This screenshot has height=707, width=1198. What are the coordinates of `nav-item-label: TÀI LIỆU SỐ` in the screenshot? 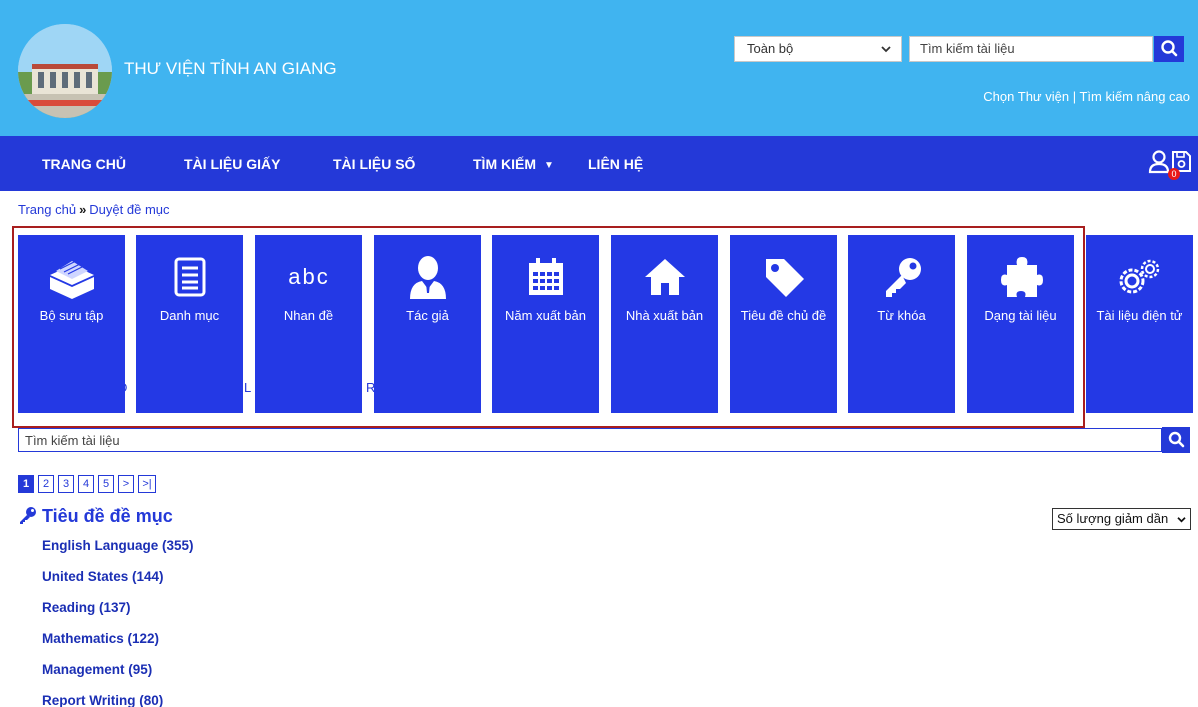 It's located at (374, 164).